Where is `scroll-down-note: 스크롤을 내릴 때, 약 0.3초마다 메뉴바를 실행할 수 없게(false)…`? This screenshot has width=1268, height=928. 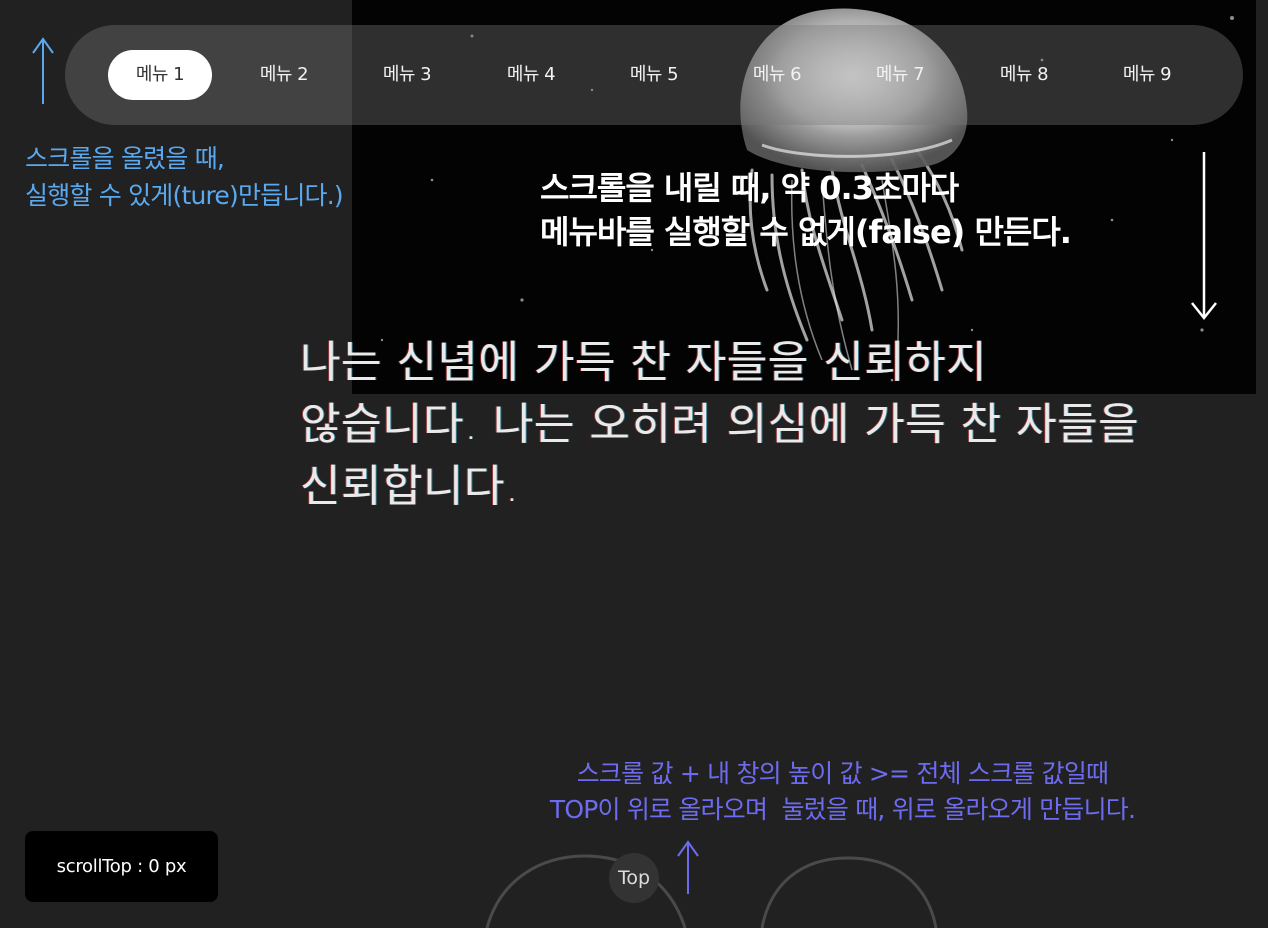 scroll-down-note: 스크롤을 내릴 때, 약 0.3초마다 메뉴바를 실행할 수 없게(false)… is located at coordinates (806, 210).